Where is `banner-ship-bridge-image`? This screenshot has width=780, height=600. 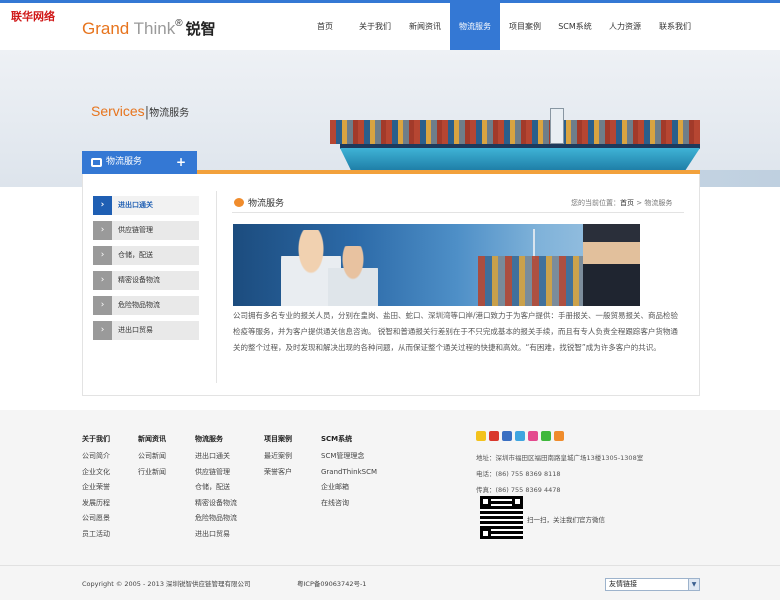 banner-ship-bridge-image is located at coordinates (557, 126).